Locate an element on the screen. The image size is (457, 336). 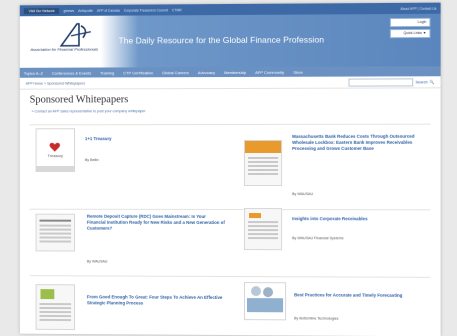
nav-item-ctp: CTP Certification is located at coordinates (138, 72).